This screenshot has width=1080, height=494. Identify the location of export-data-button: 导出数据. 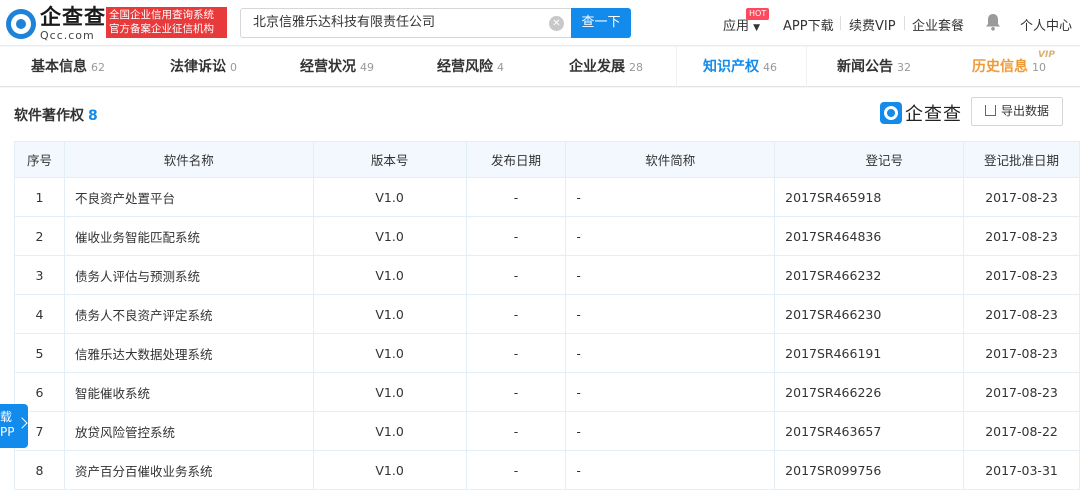
(1017, 111).